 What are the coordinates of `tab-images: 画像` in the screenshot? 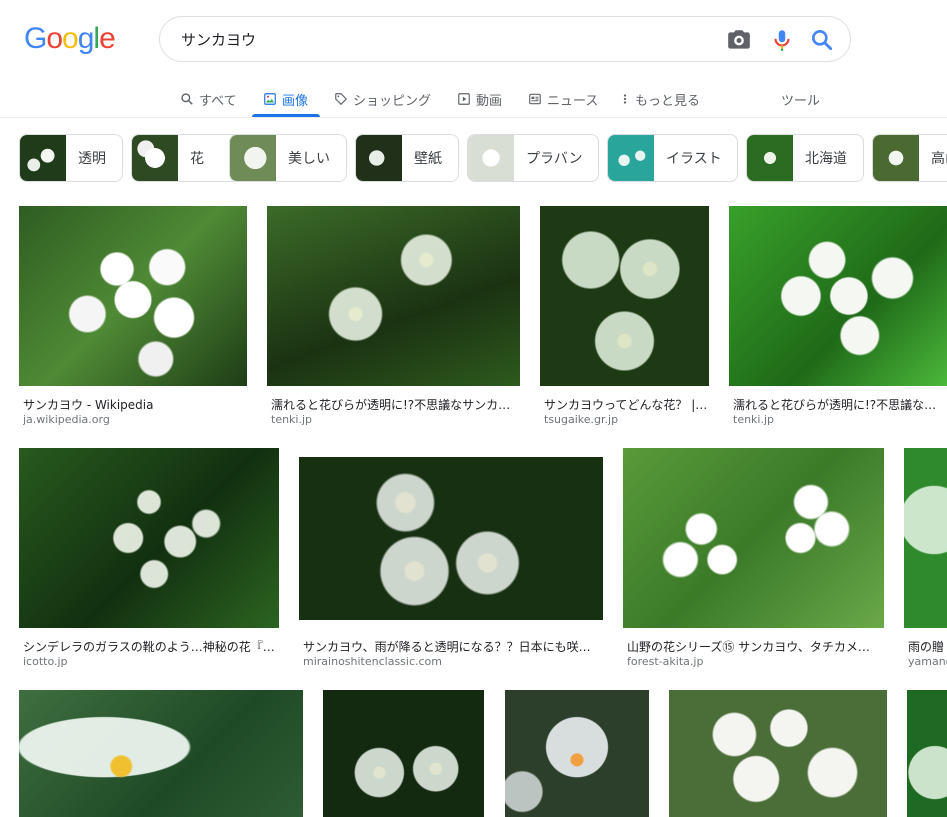 It's located at (285, 99).